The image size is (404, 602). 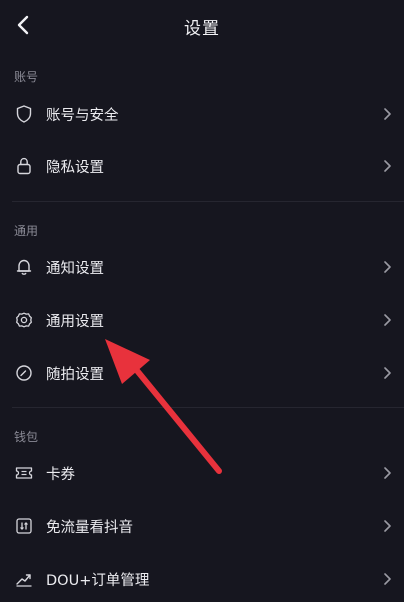 I want to click on ticket-icon, so click(x=24, y=473).